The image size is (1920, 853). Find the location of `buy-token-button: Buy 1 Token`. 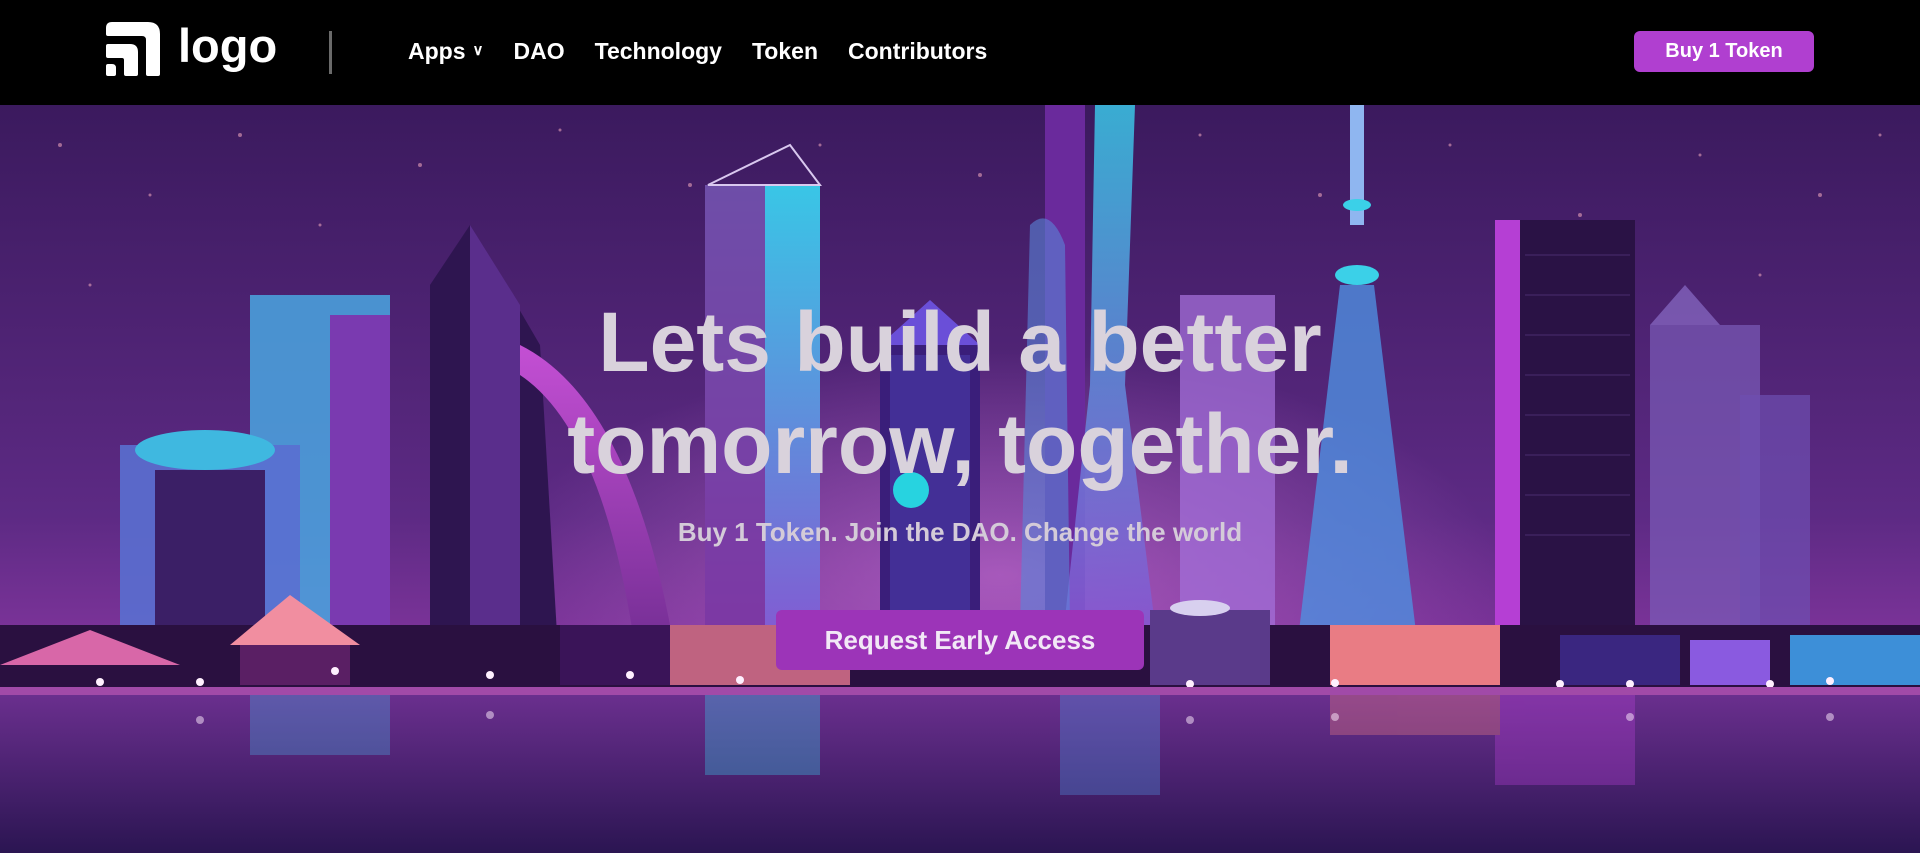

buy-token-button: Buy 1 Token is located at coordinates (1724, 51).